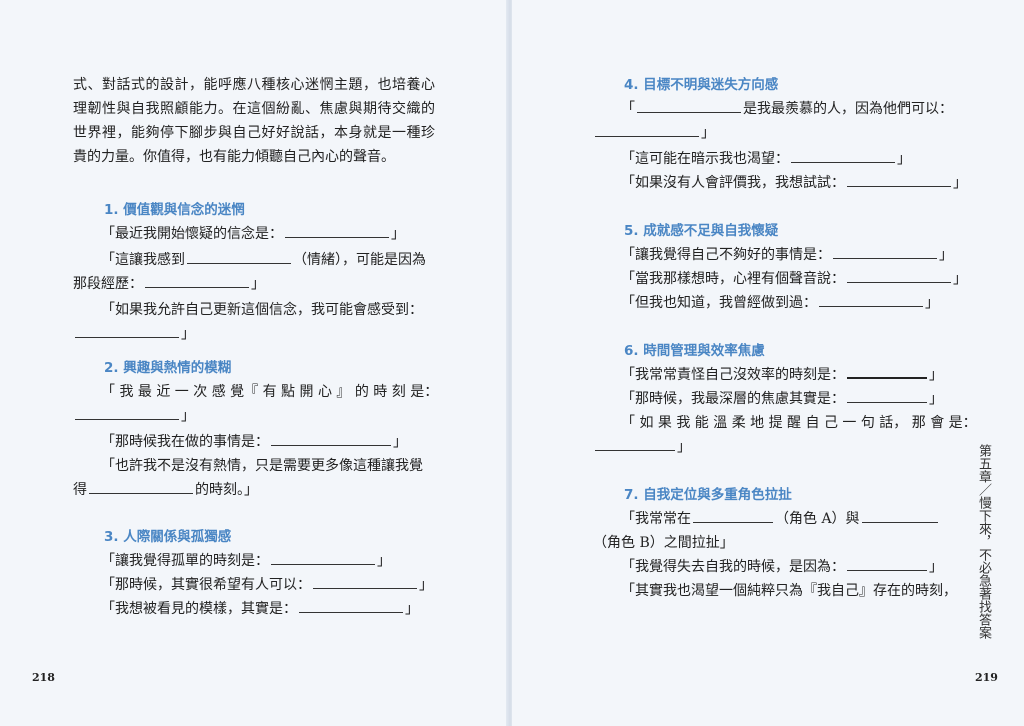 Image resolution: width=1024 pixels, height=726 pixels. I want to click on prompt-7a: 「我常常在 （角色 A）與, so click(773, 519).